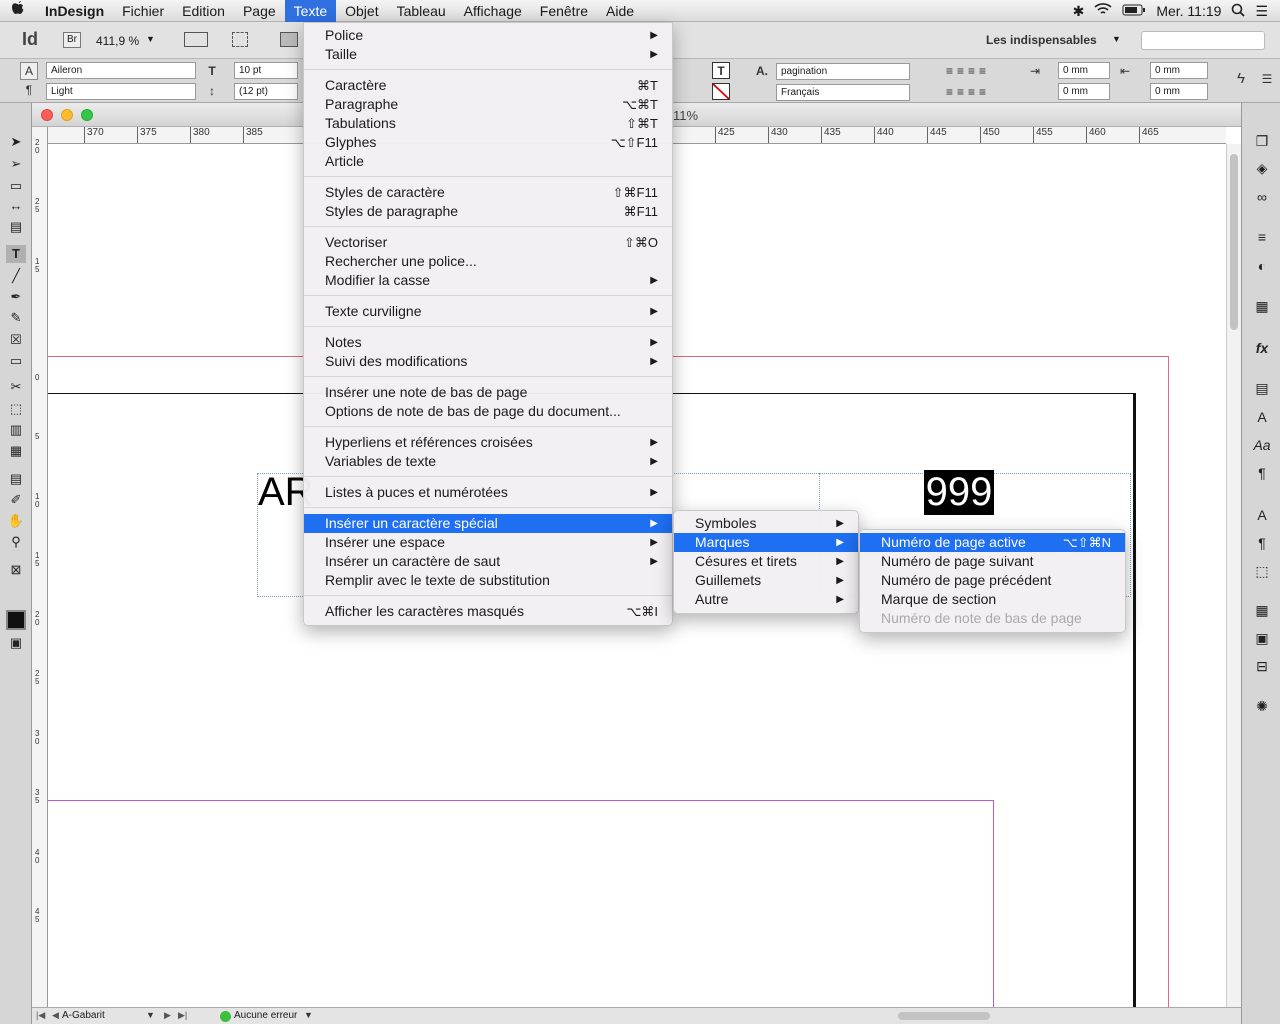 Image resolution: width=1280 pixels, height=1024 pixels. Describe the element at coordinates (488, 142) in the screenshot. I see `menu-item-glyphes: Glyphes ⌥⇧F11` at that location.